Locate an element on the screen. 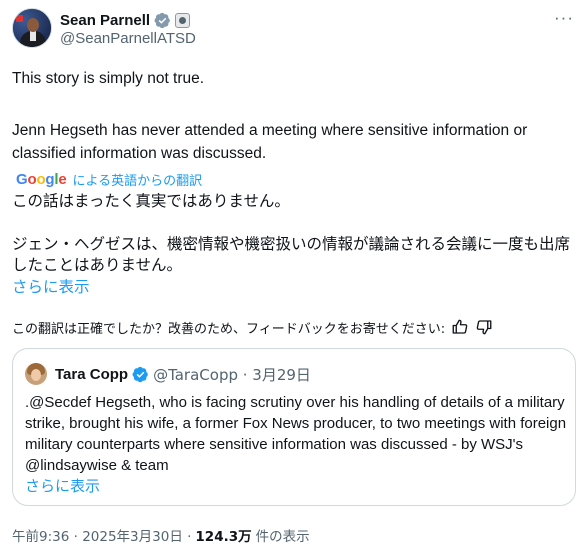 Image resolution: width=588 pixels, height=552 pixels. translation-feedback: この翻訳は正確でしたか？改善のため、フィードバックをお寄せください: is located at coordinates (252, 327).